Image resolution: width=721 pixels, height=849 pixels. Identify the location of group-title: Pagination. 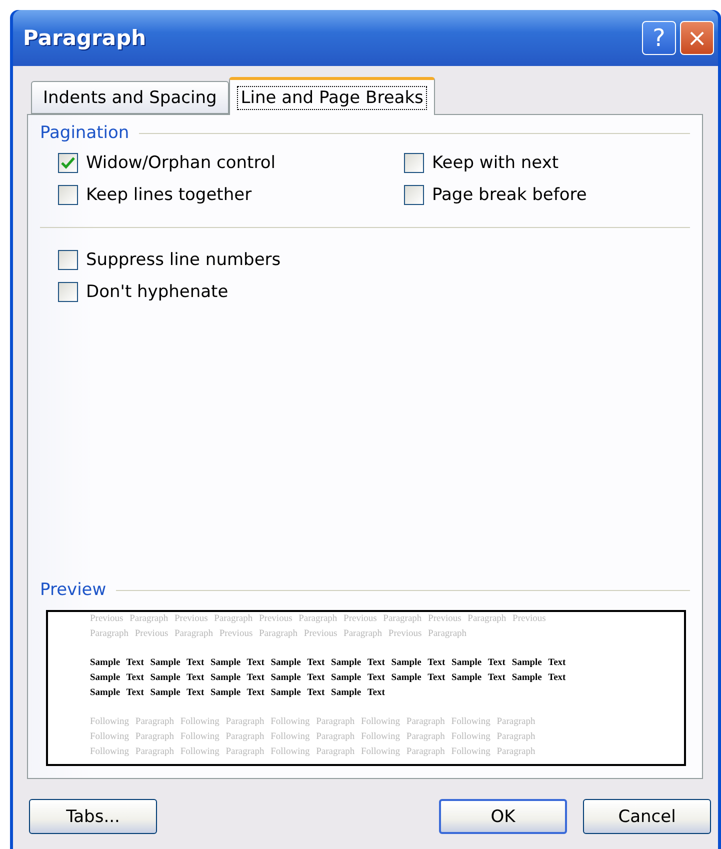
(85, 133).